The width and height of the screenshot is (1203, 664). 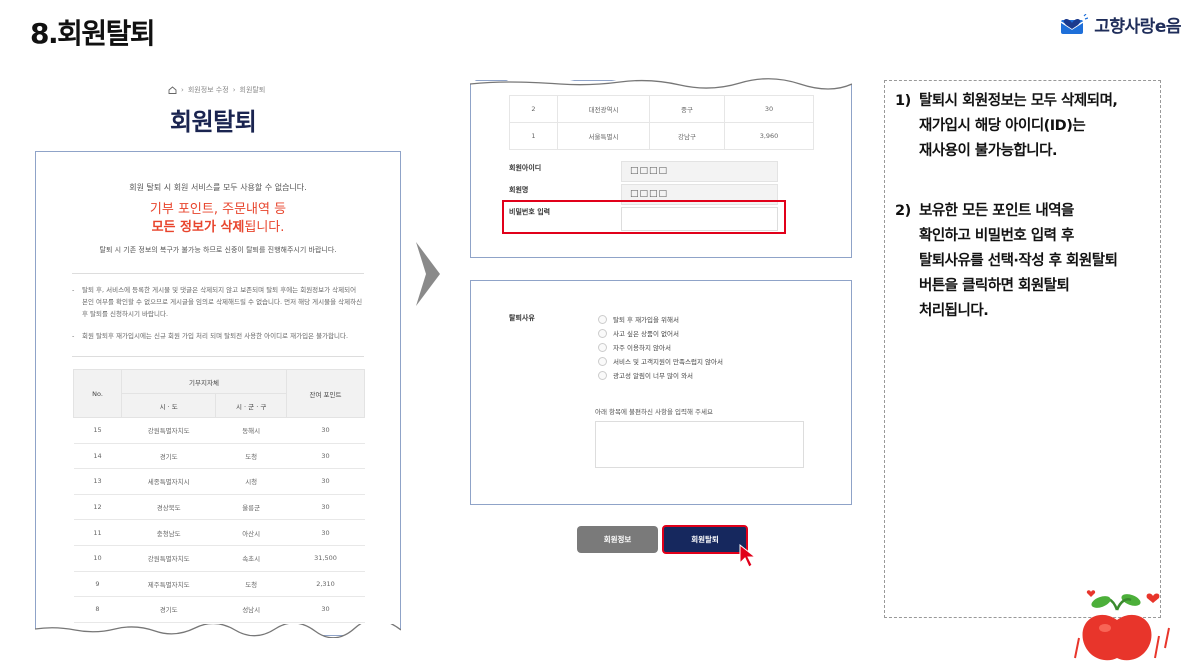 What do you see at coordinates (253, 90) in the screenshot?
I see `breadcrumb-item: 회원탈퇴` at bounding box center [253, 90].